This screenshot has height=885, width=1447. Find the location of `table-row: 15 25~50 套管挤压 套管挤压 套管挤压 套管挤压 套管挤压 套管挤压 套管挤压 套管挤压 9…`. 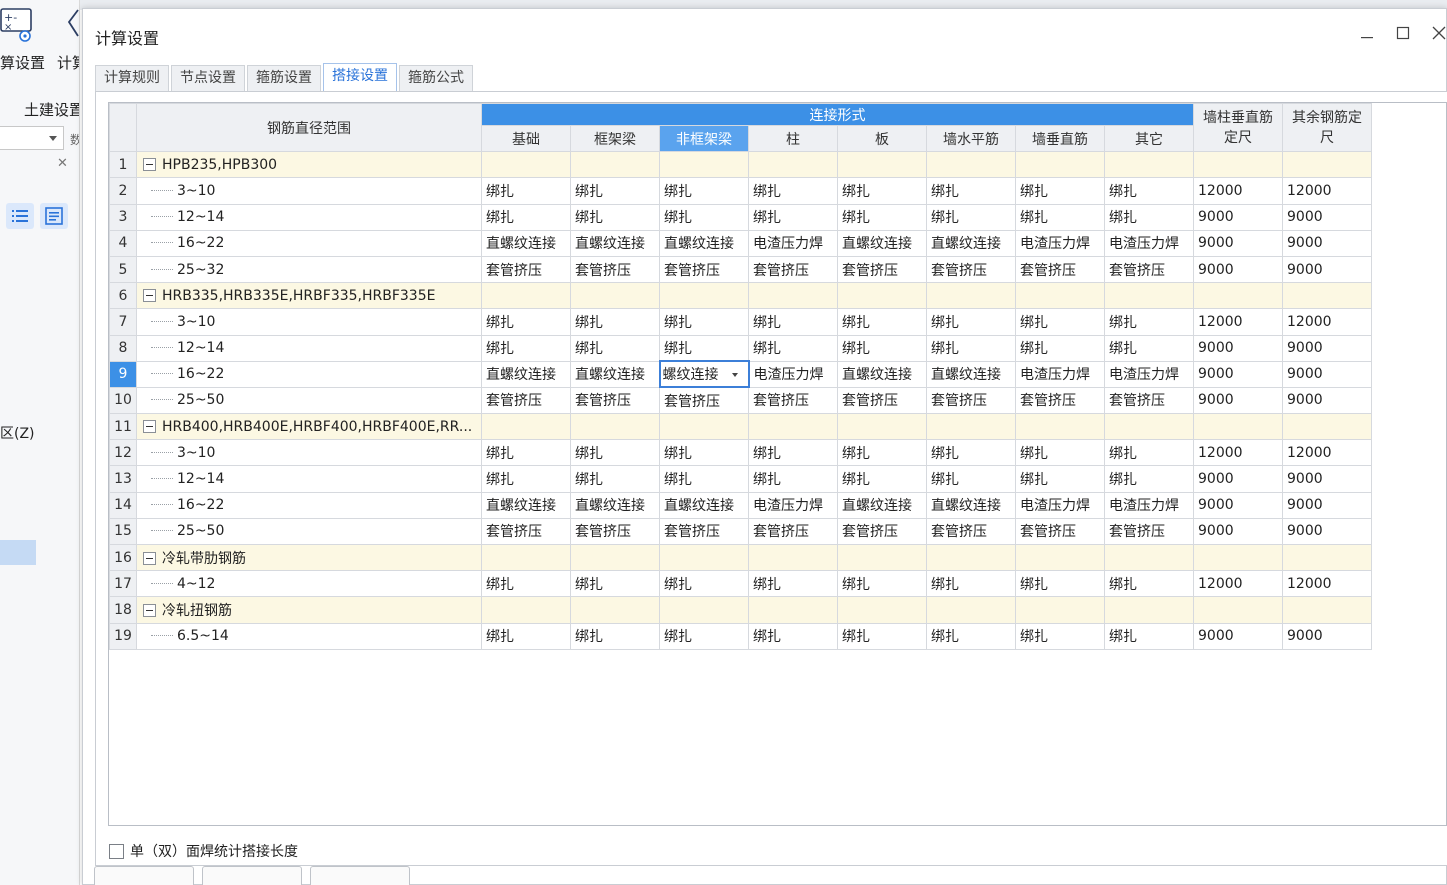

table-row: 15 25~50 套管挤压 套管挤压 套管挤压 套管挤压 套管挤压 套管挤压 套管挤压 套管挤压 9… is located at coordinates (740, 531).